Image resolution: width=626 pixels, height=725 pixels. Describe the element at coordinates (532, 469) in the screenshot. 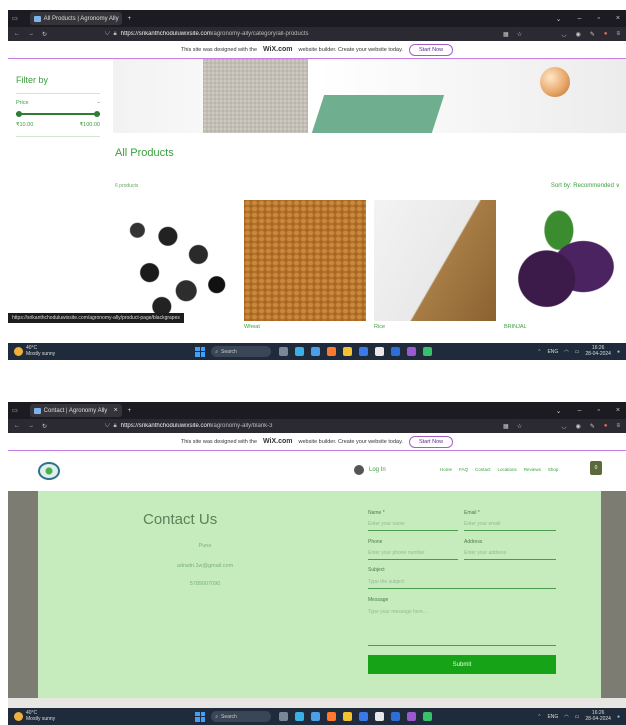

I see `menu-item-reviews: Reviews` at that location.